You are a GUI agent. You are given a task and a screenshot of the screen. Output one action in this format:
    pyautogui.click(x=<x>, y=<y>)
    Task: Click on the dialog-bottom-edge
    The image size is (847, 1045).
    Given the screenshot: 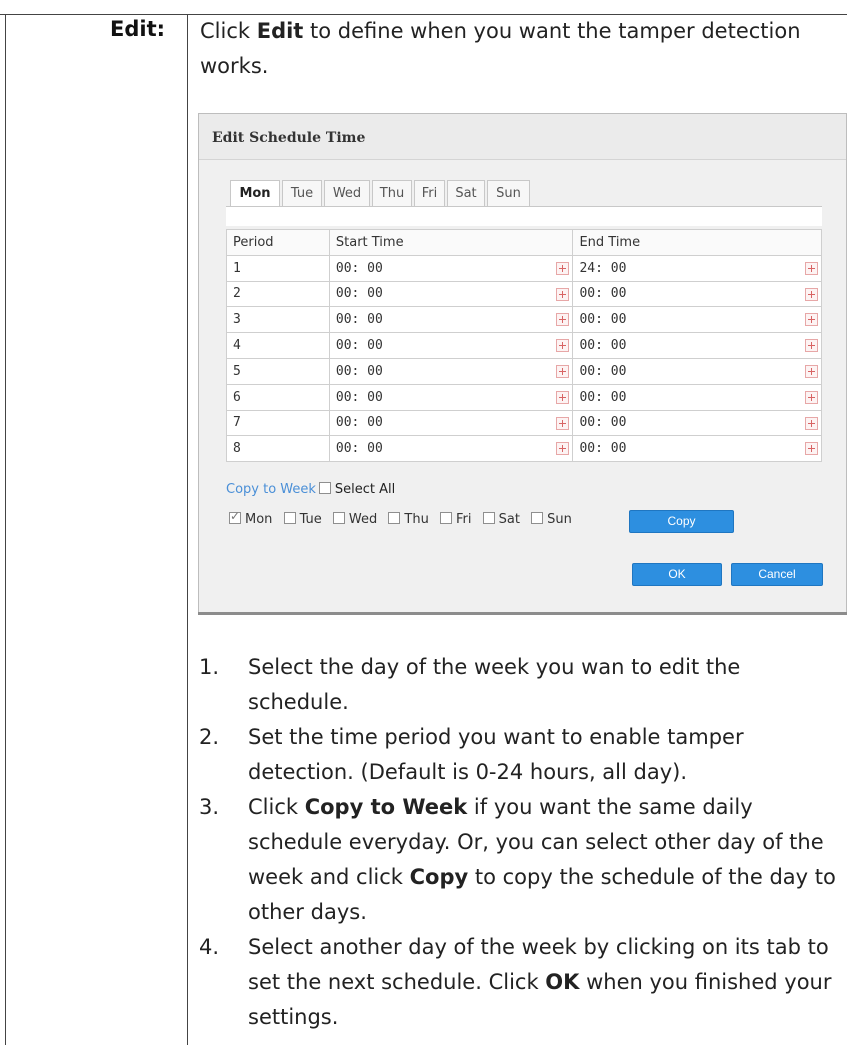 What is the action you would take?
    pyautogui.click(x=522, y=613)
    